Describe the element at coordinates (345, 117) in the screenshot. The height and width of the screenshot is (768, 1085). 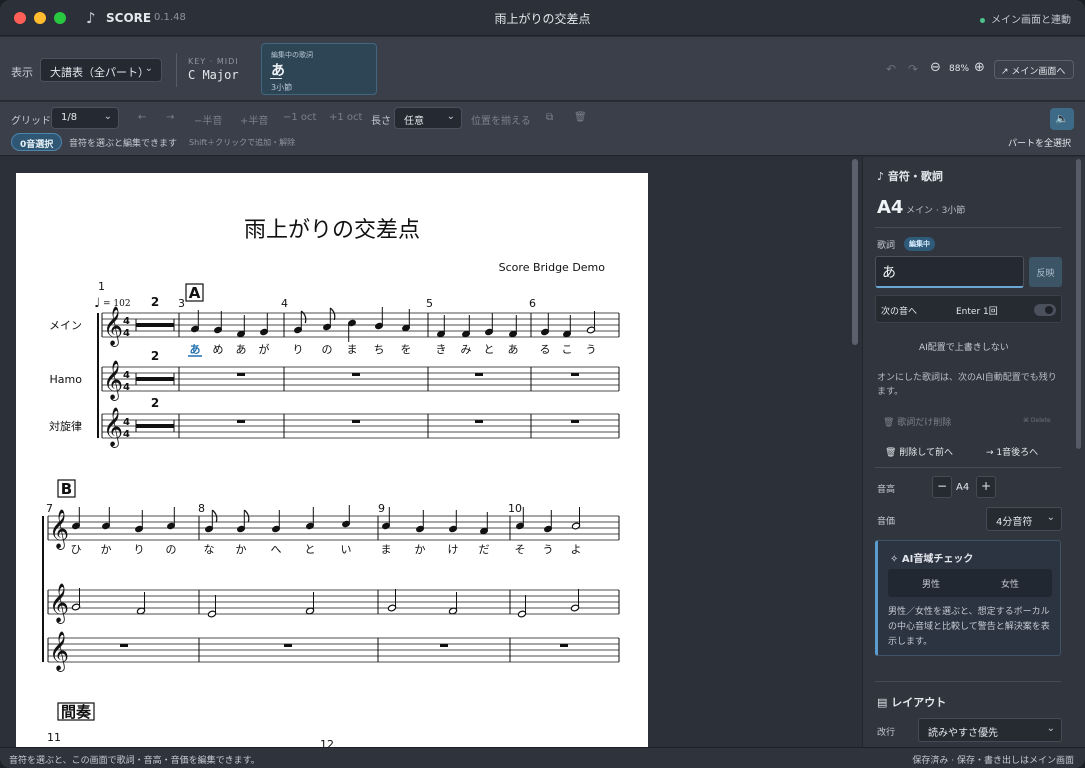
I see `octave-up-button: +1 oct` at that location.